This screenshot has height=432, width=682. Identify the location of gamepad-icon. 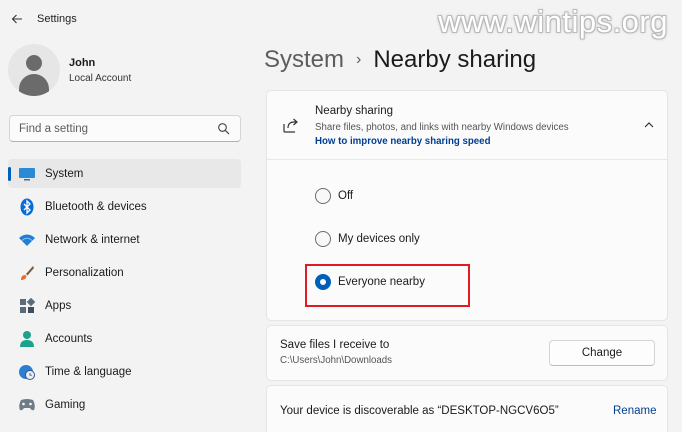
(27, 405).